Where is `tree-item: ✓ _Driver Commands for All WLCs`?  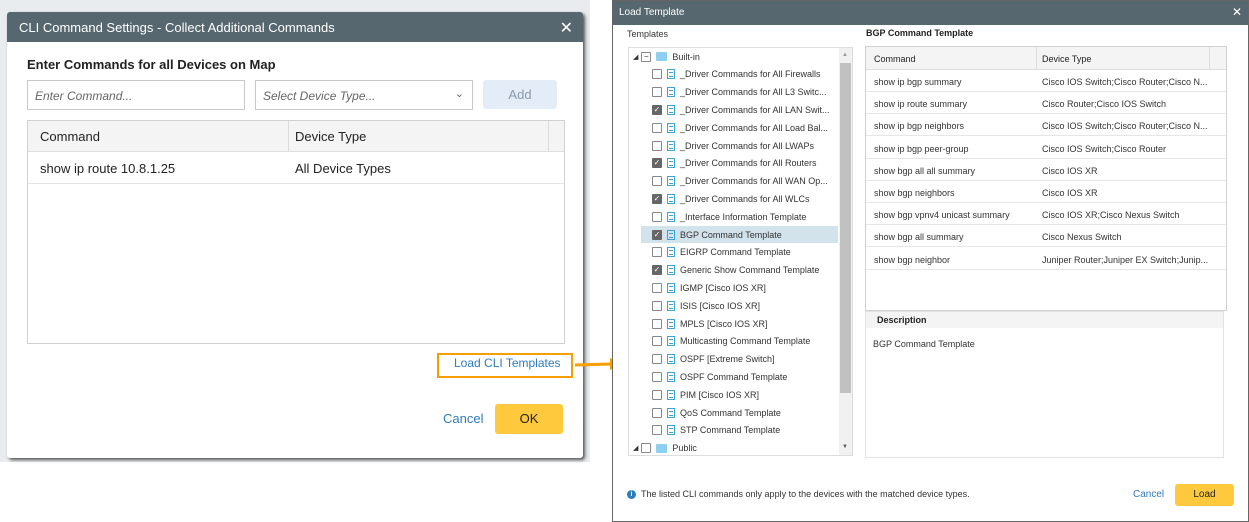 tree-item: ✓ _Driver Commands for All WLCs is located at coordinates (731, 198).